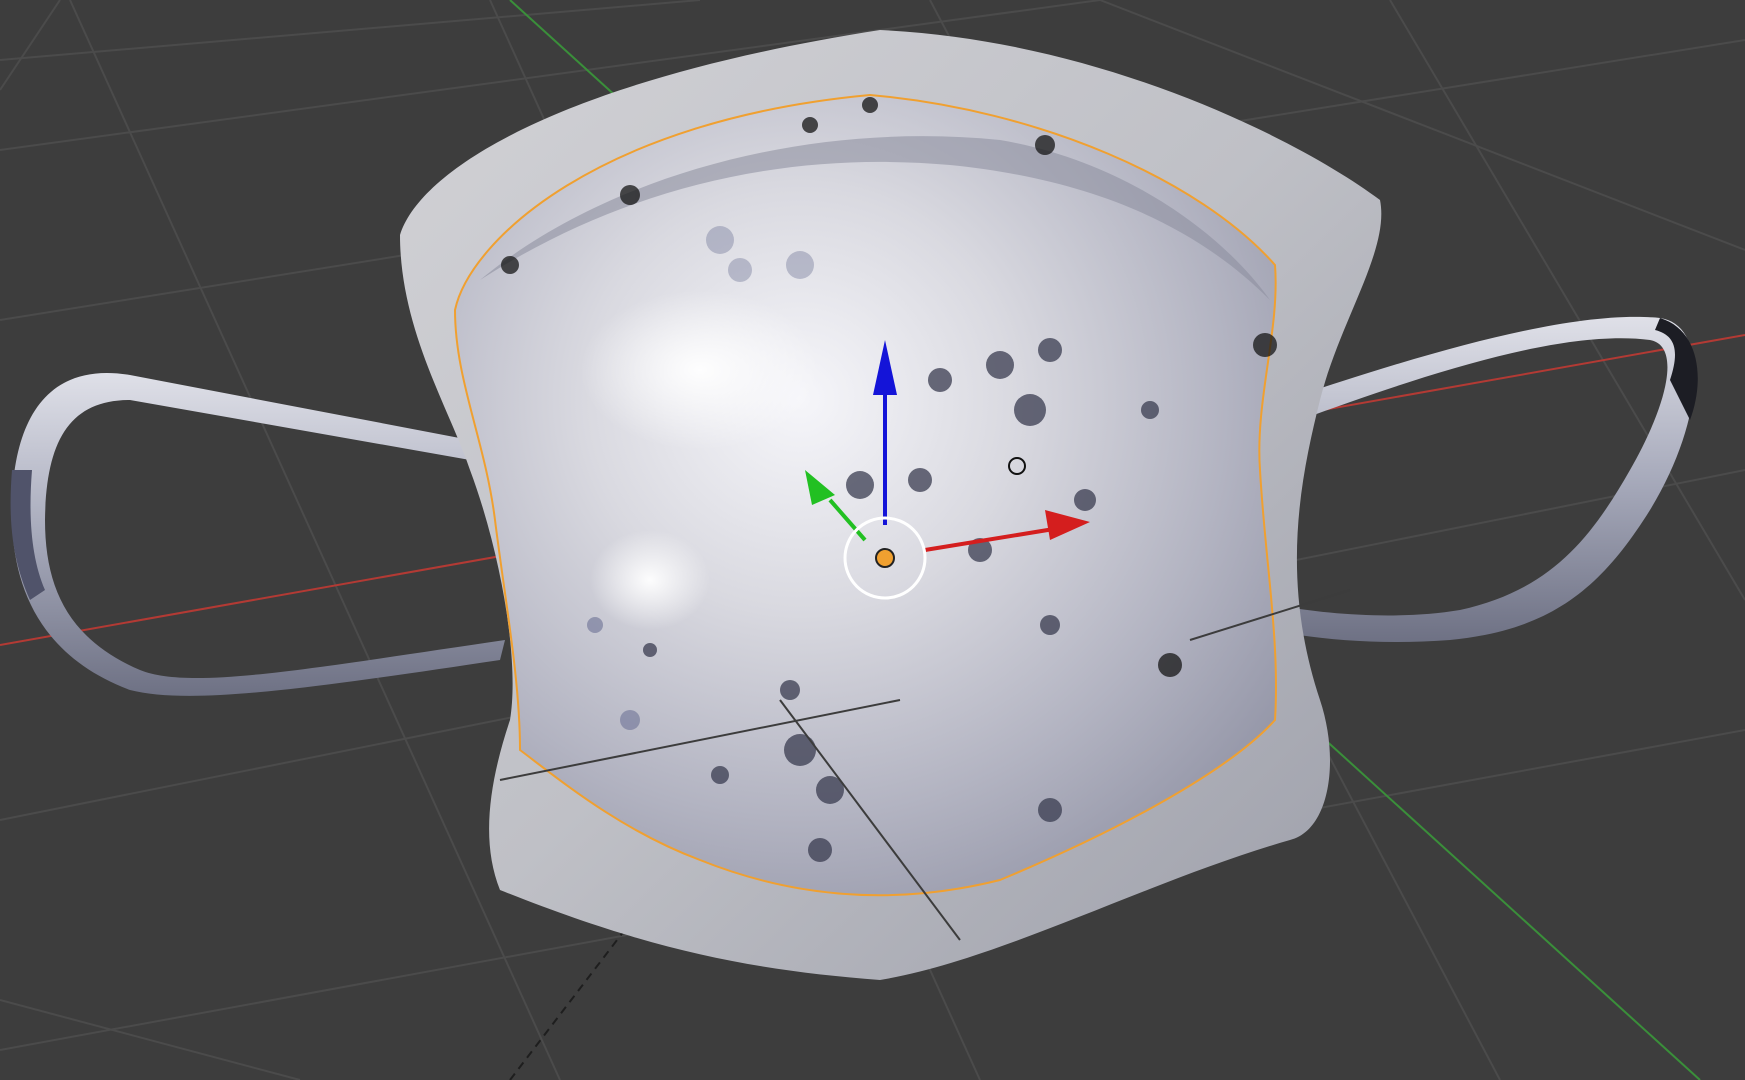 The image size is (1745, 1080). What do you see at coordinates (700, 370) in the screenshot?
I see `dome-highlight` at bounding box center [700, 370].